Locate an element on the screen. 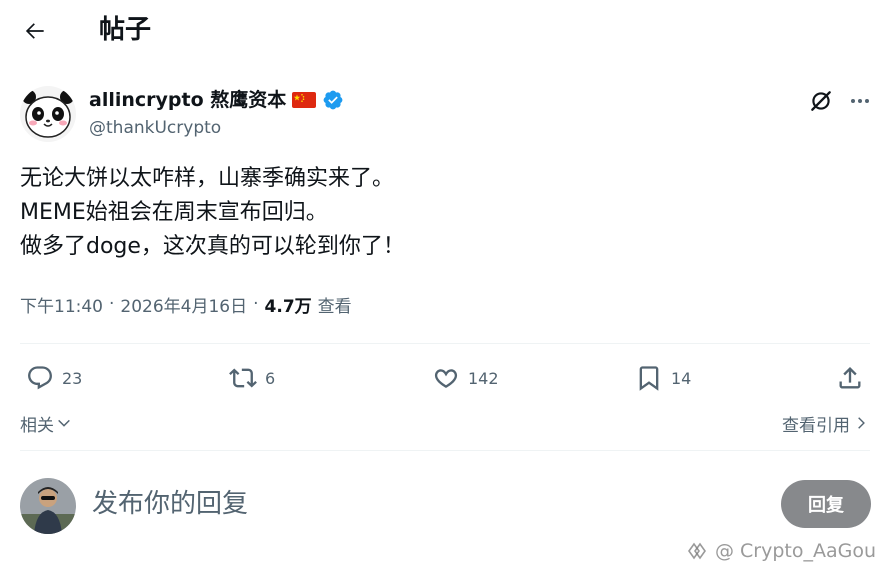 This screenshot has height=575, width=888. chevron-right-icon is located at coordinates (861, 423).